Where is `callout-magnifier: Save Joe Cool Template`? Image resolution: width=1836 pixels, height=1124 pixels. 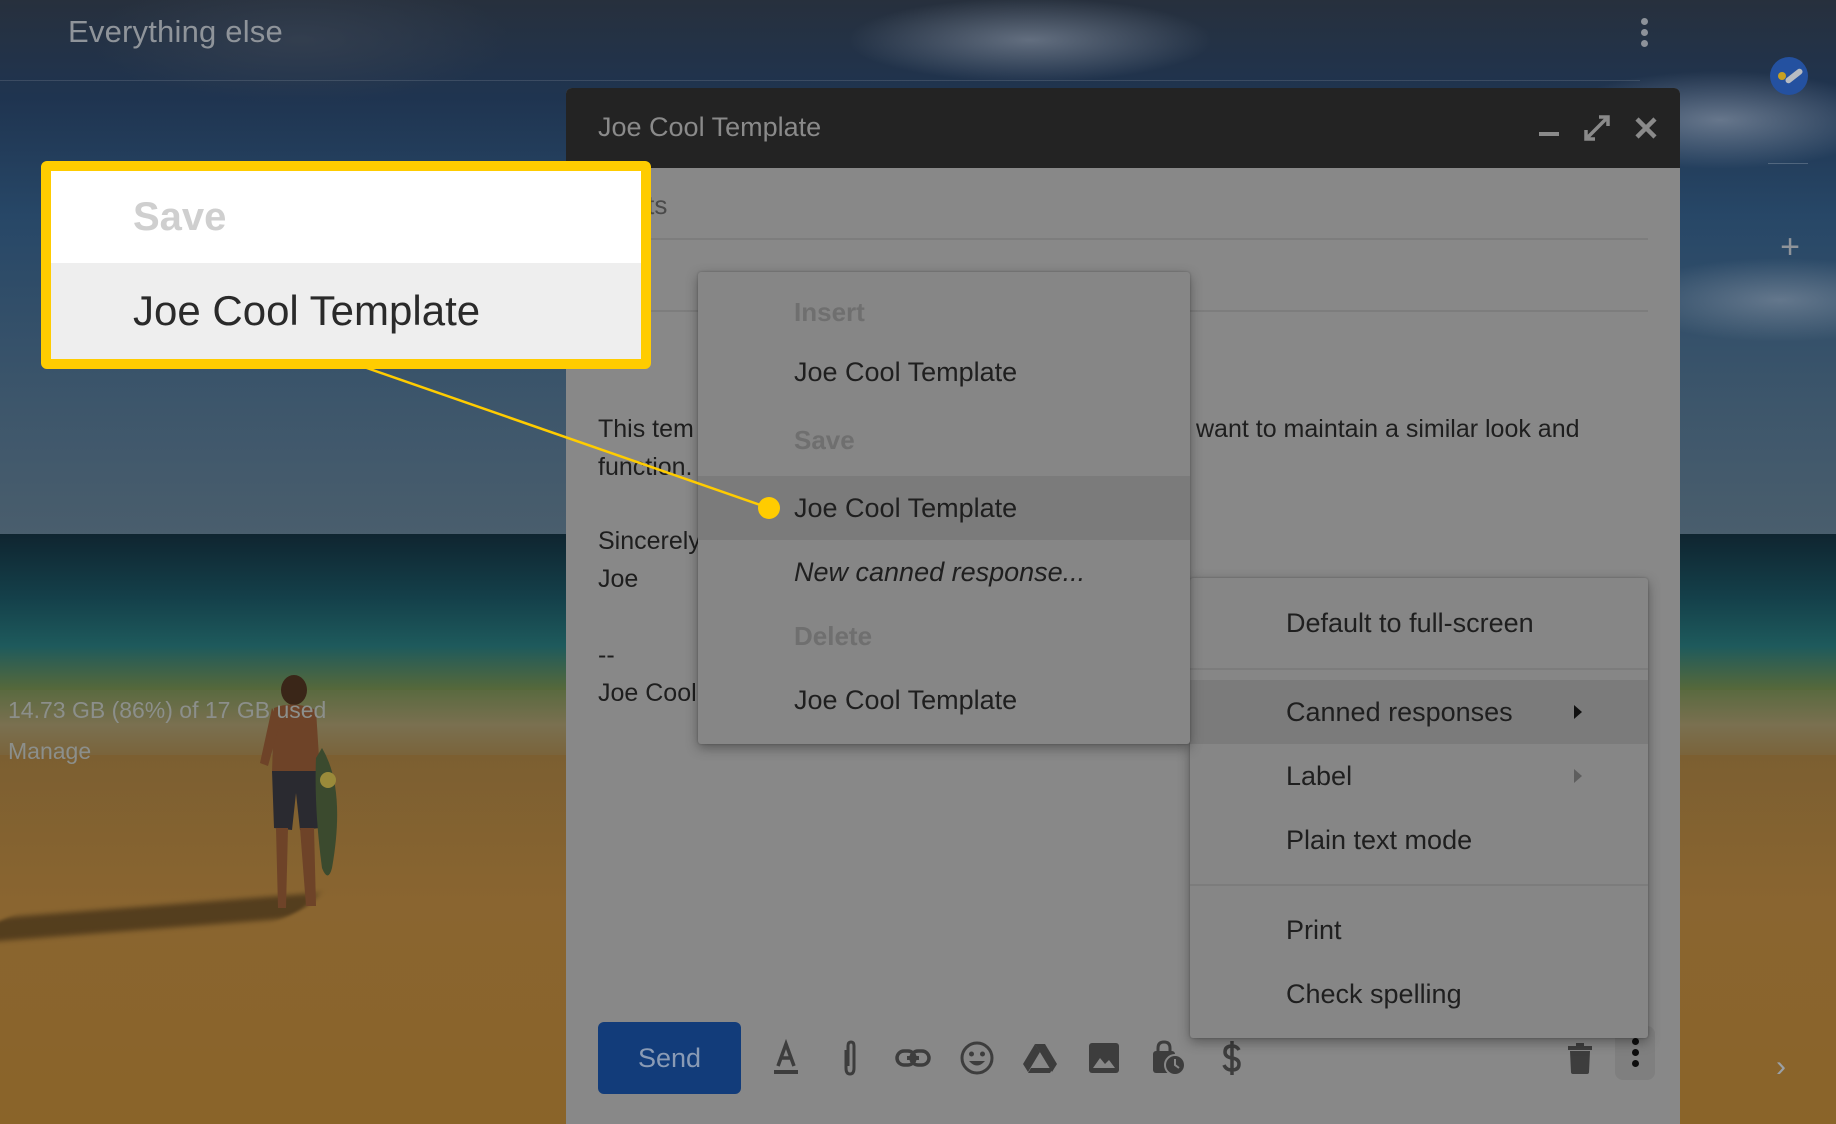
callout-magnifier: Save Joe Cool Template is located at coordinates (346, 265).